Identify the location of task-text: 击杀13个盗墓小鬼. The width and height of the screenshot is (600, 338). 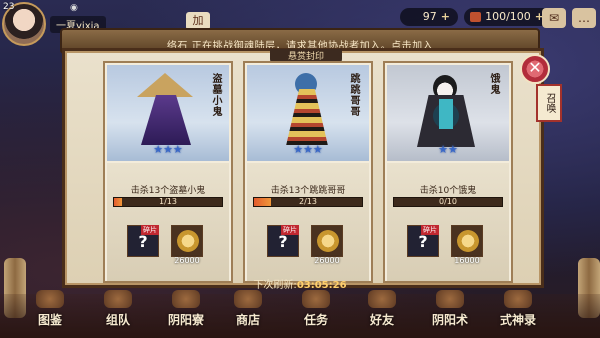
(168, 191).